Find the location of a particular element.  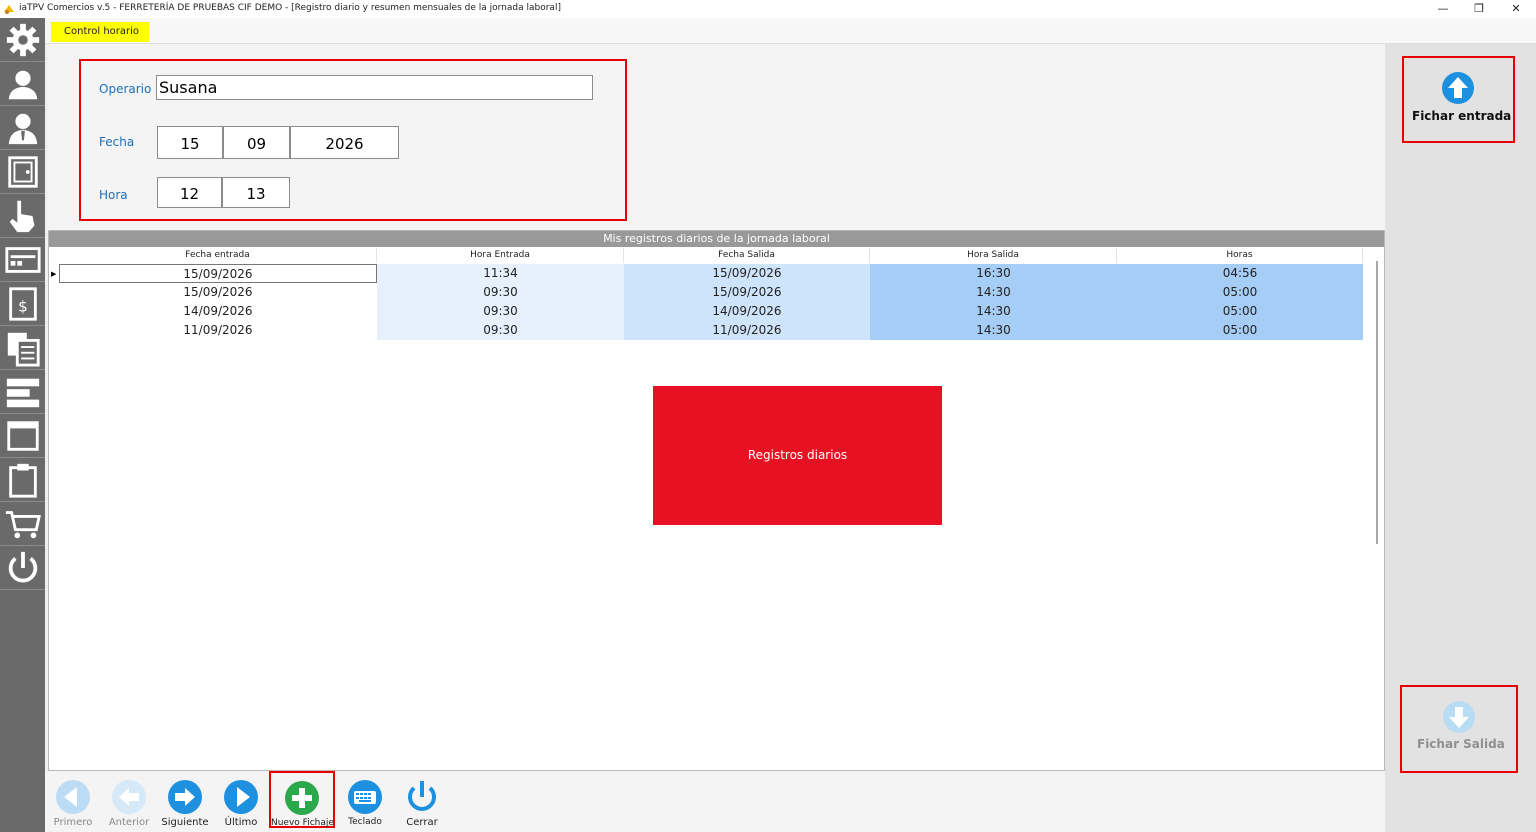

close-form-button: Cerrar is located at coordinates (422, 805).